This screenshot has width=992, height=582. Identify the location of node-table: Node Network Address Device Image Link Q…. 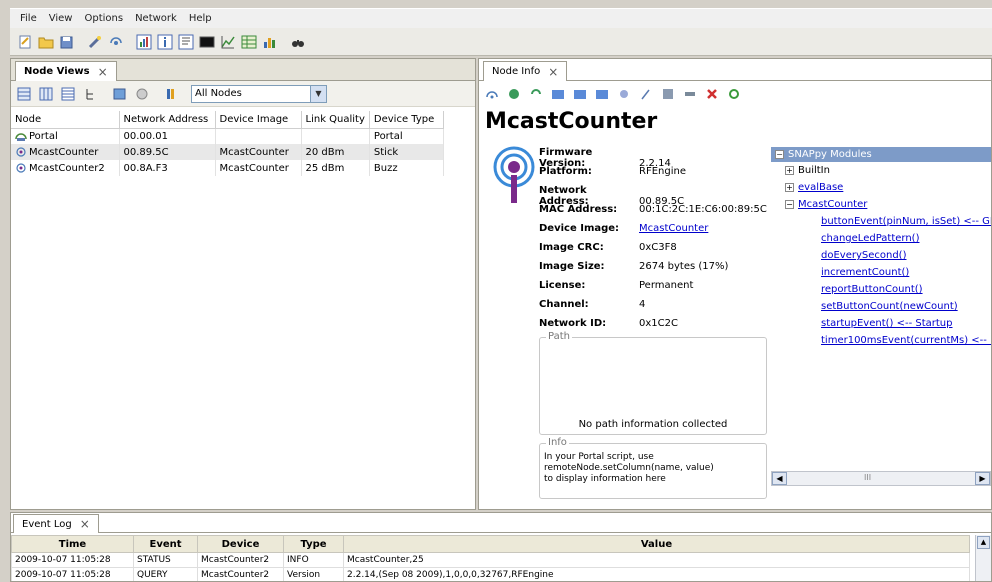
(227, 143).